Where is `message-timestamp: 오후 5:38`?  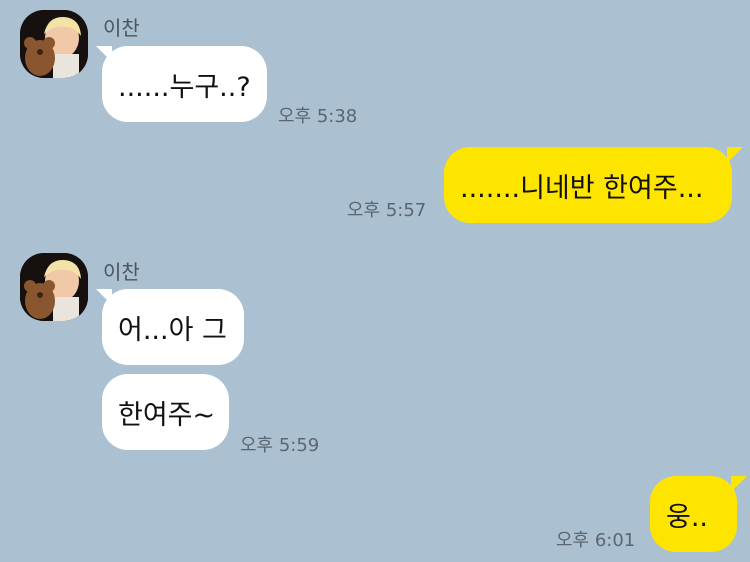 message-timestamp: 오후 5:38 is located at coordinates (318, 116).